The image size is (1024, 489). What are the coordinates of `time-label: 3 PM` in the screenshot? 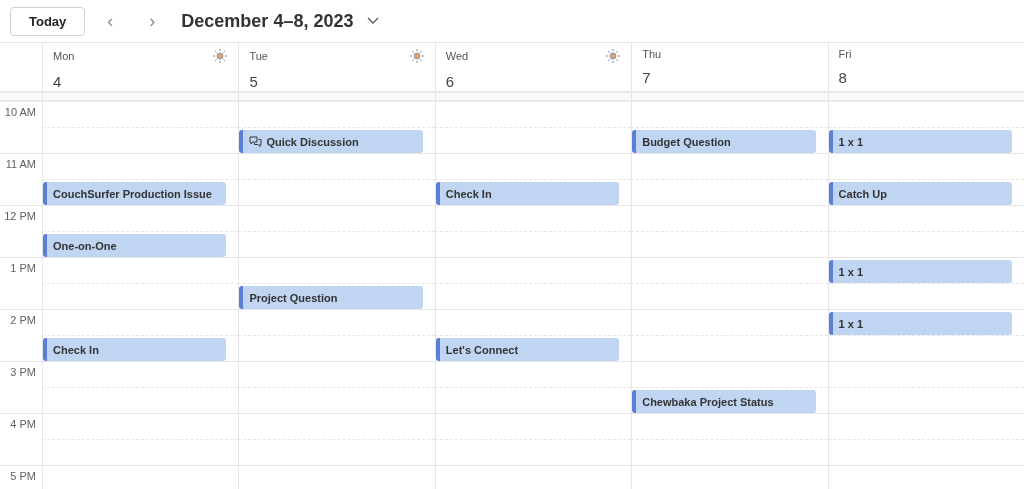 It's located at (23, 372).